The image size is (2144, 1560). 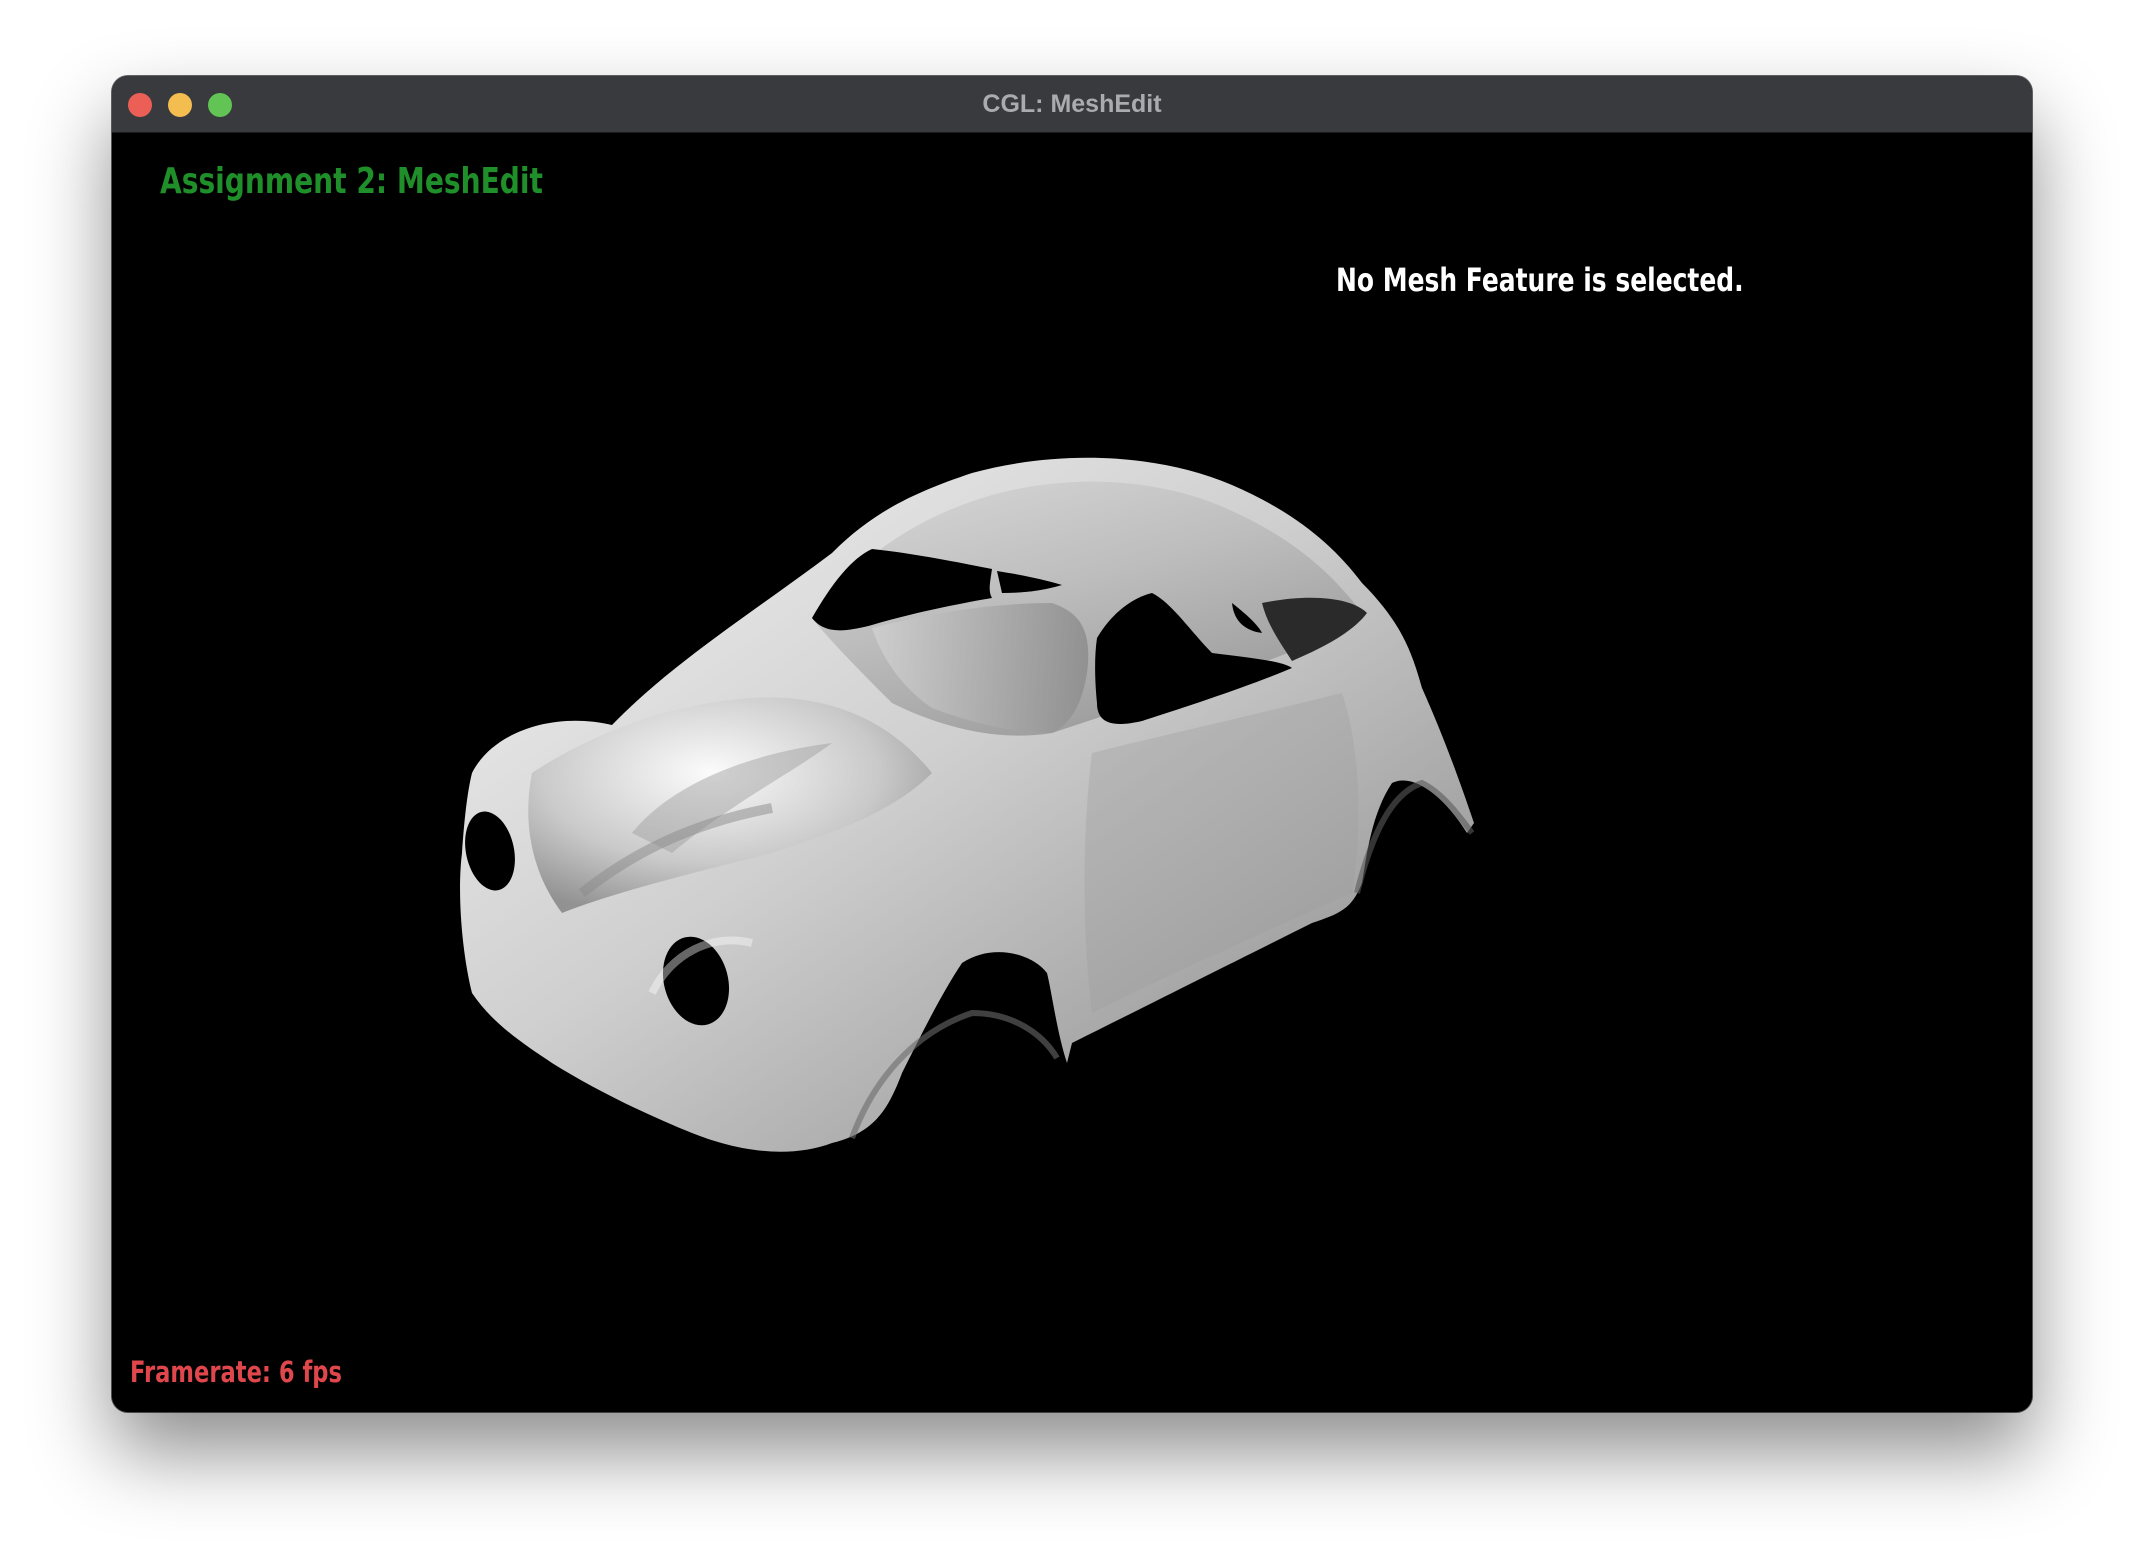 I want to click on app-title-overlay: Assignment 2: MeshEdit, so click(x=351, y=181).